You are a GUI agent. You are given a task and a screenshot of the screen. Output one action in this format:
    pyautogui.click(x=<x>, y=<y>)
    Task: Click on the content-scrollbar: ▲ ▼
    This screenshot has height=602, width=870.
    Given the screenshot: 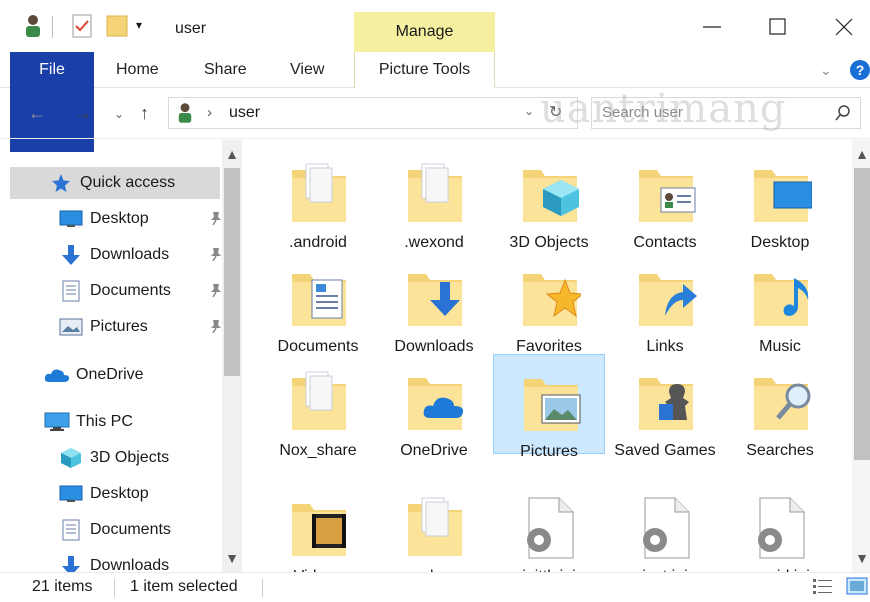 What is the action you would take?
    pyautogui.click(x=861, y=356)
    